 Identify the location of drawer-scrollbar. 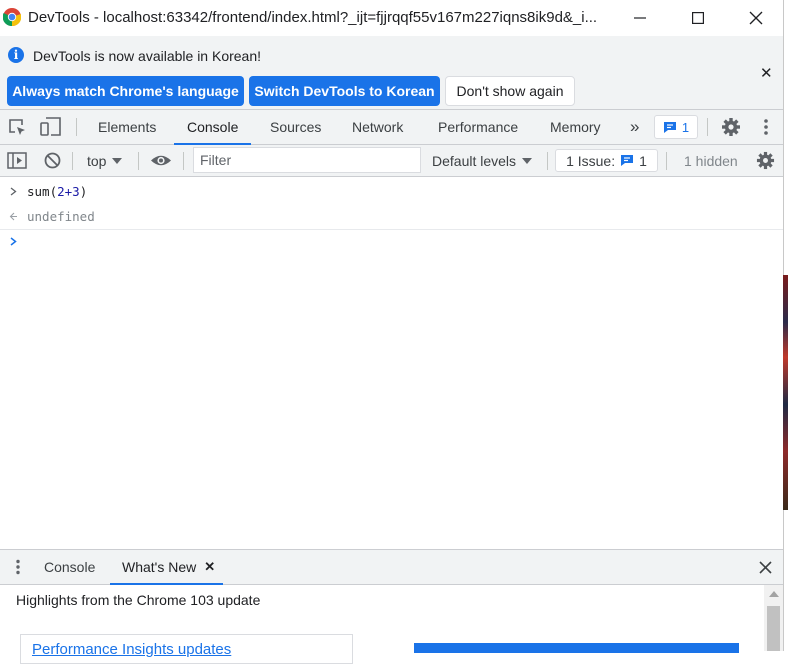
(773, 618).